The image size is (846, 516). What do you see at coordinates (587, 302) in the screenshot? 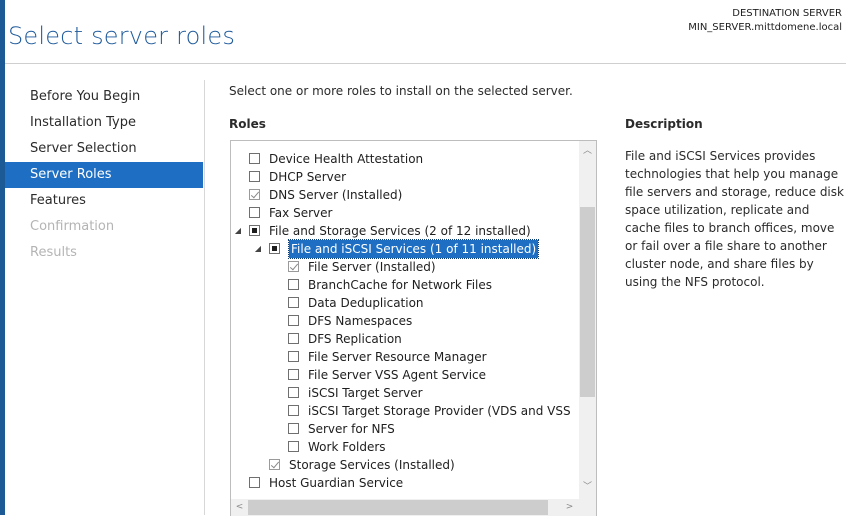
I see `vertical-scroll-thumb` at bounding box center [587, 302].